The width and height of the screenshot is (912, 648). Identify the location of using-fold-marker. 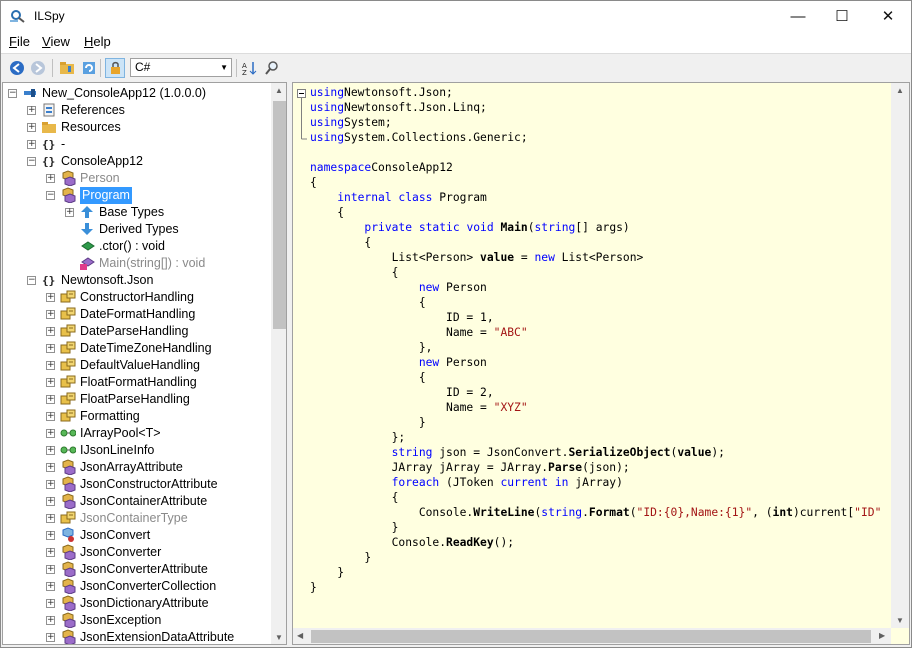
(302, 115).